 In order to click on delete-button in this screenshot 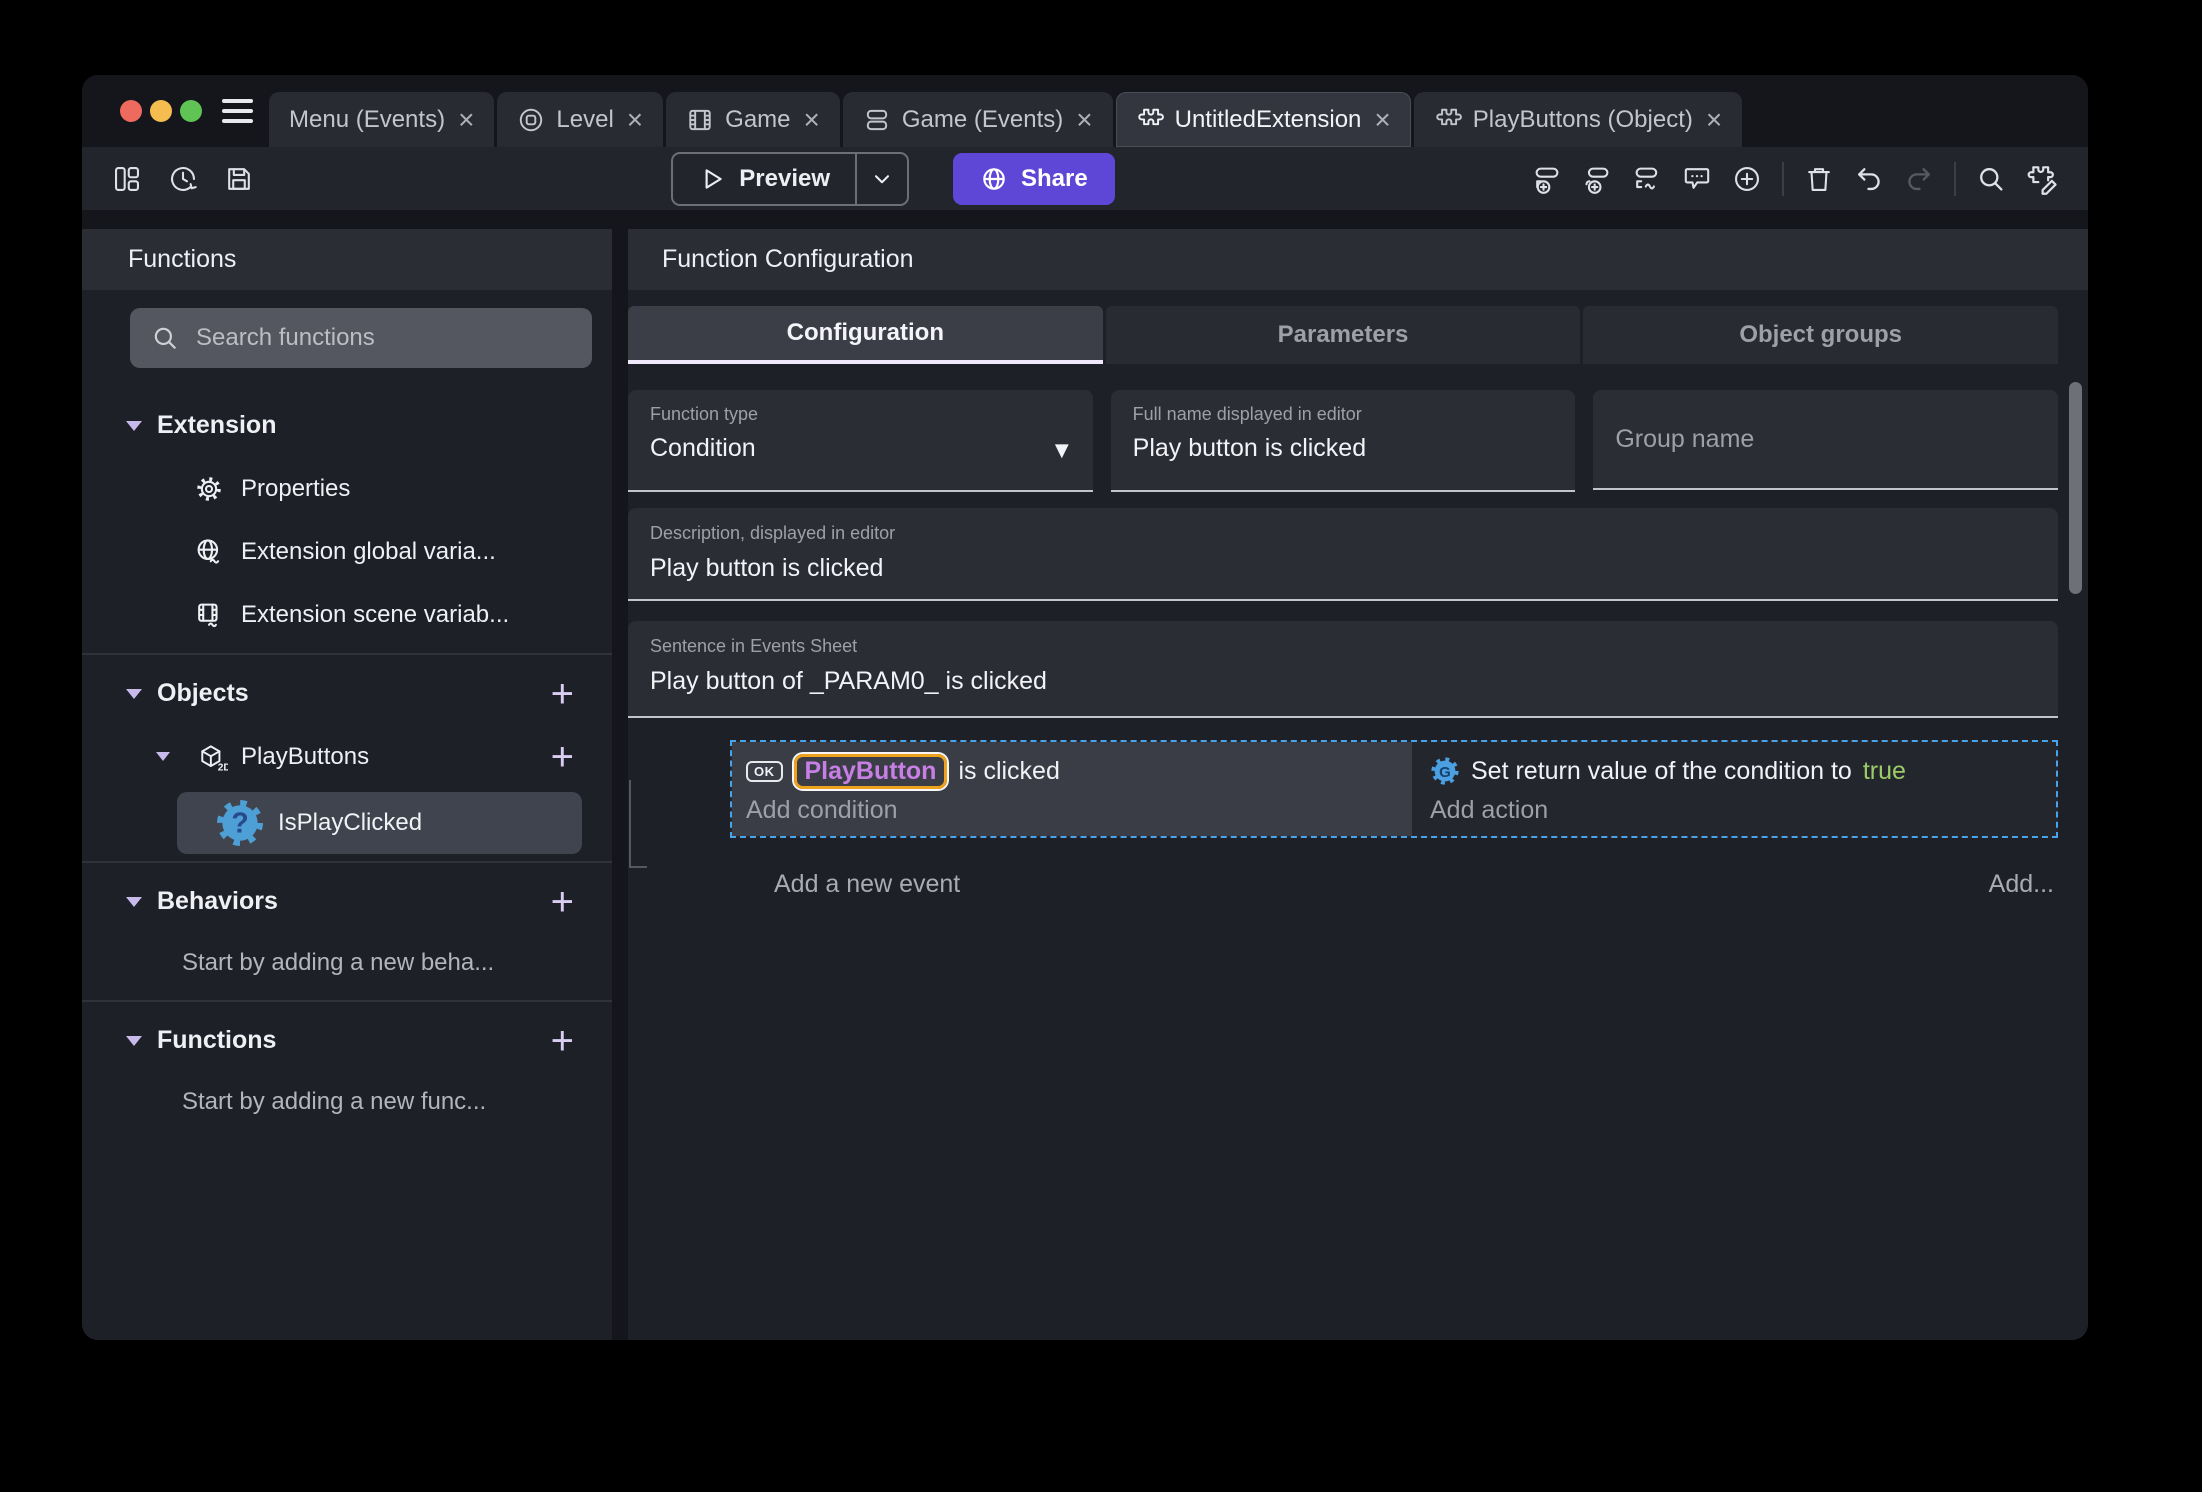, I will do `click(1819, 179)`.